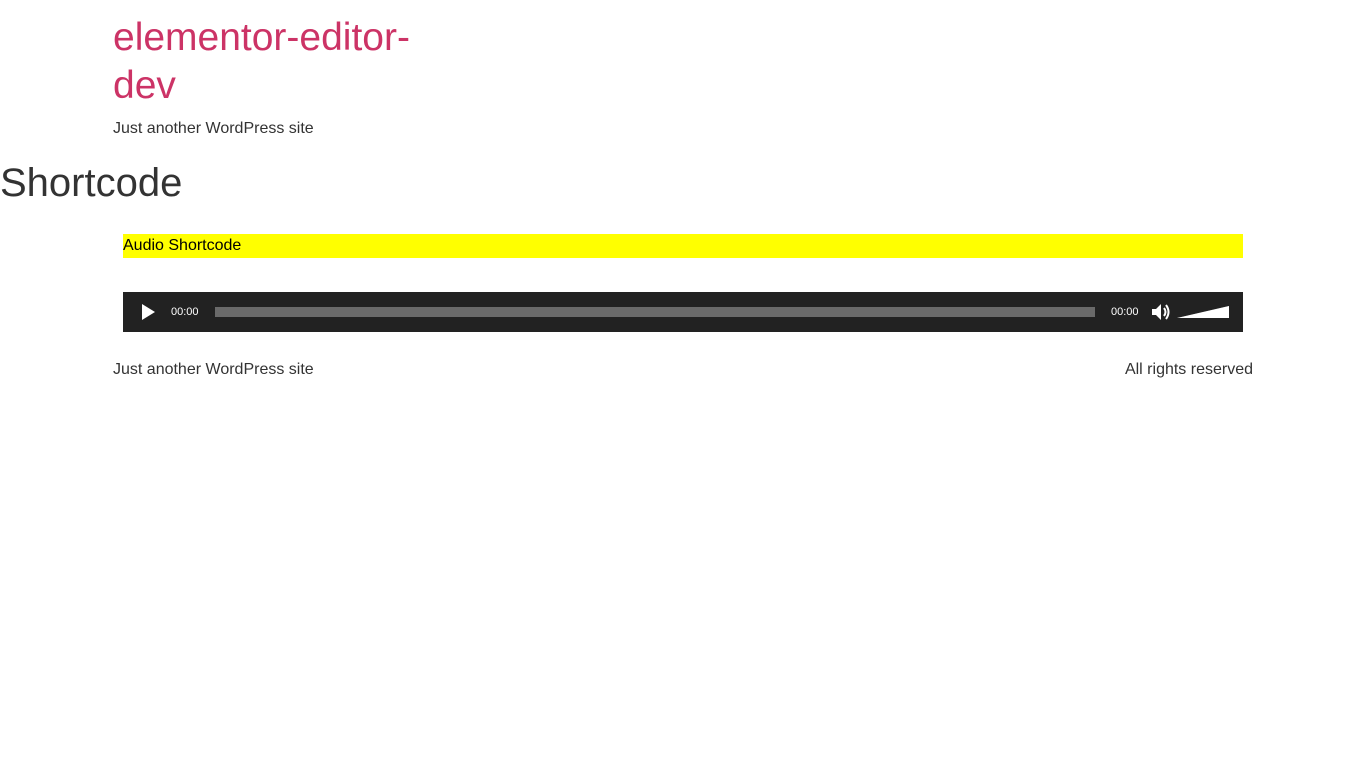 This screenshot has height=768, width=1366. I want to click on duration-time: 00:00, so click(1125, 312).